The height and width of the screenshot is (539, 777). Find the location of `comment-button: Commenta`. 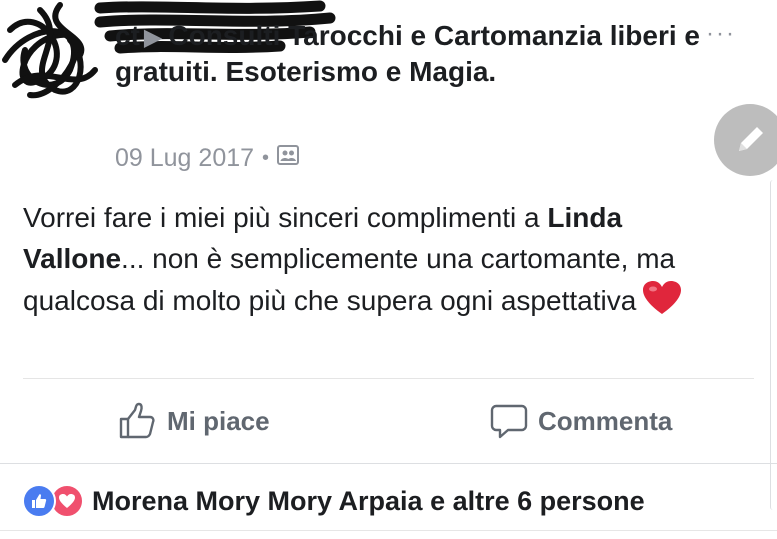

comment-button: Commenta is located at coordinates (581, 421).